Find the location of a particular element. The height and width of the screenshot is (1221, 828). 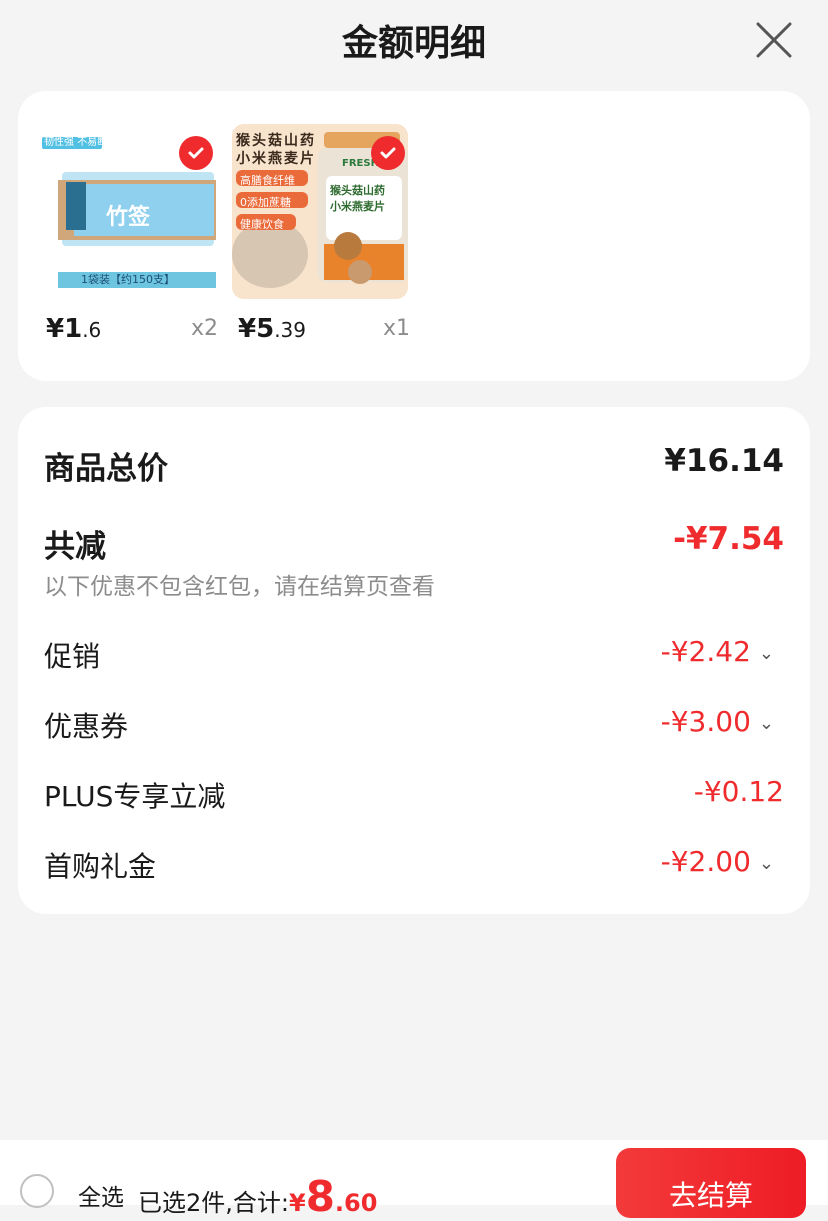

product-qty: x2 is located at coordinates (204, 328).